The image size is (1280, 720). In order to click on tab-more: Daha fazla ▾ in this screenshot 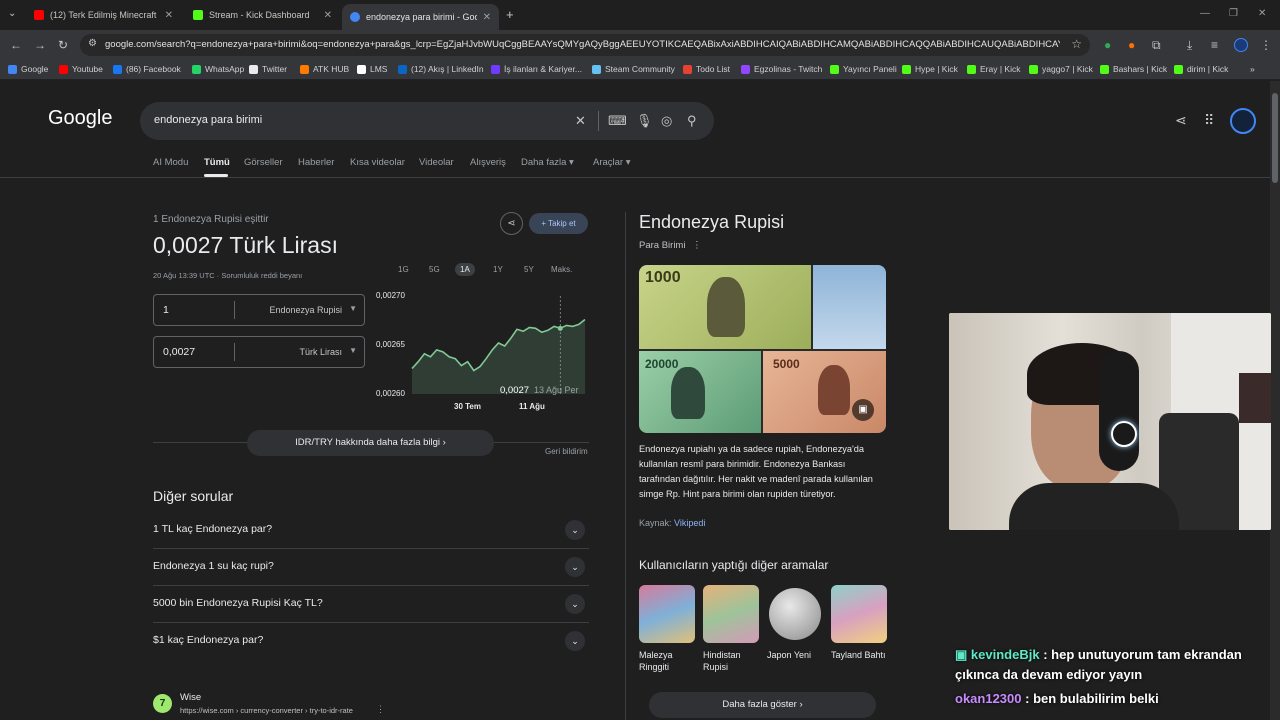, I will do `click(547, 162)`.